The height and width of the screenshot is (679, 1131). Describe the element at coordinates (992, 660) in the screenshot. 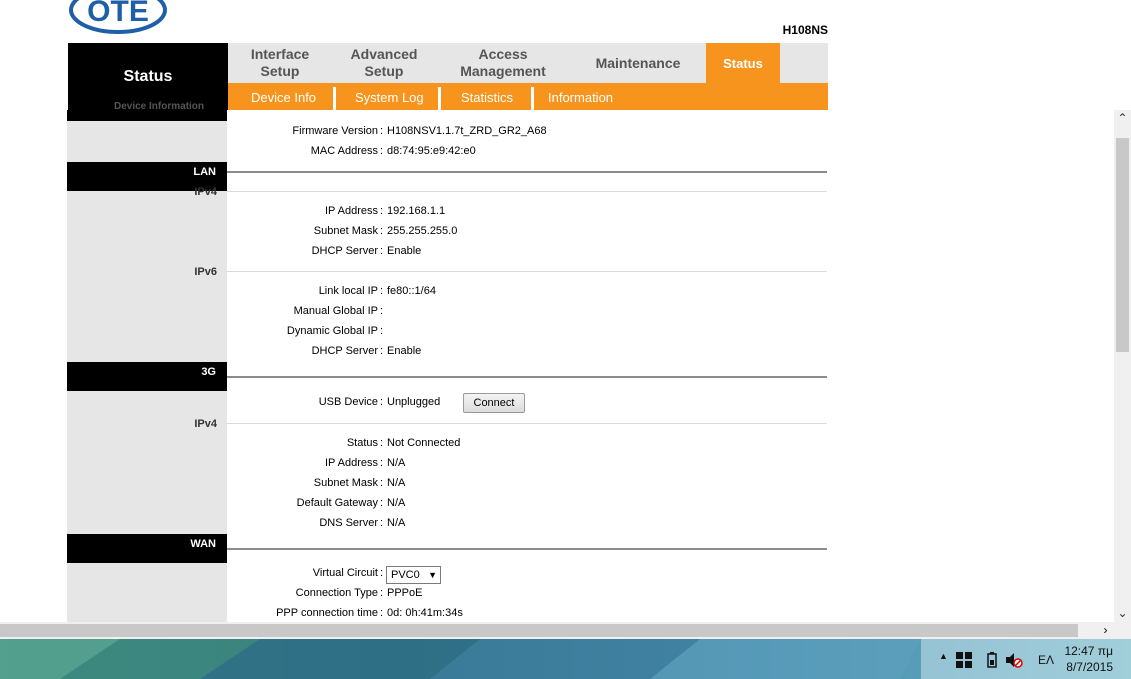

I see `battery-icon` at that location.